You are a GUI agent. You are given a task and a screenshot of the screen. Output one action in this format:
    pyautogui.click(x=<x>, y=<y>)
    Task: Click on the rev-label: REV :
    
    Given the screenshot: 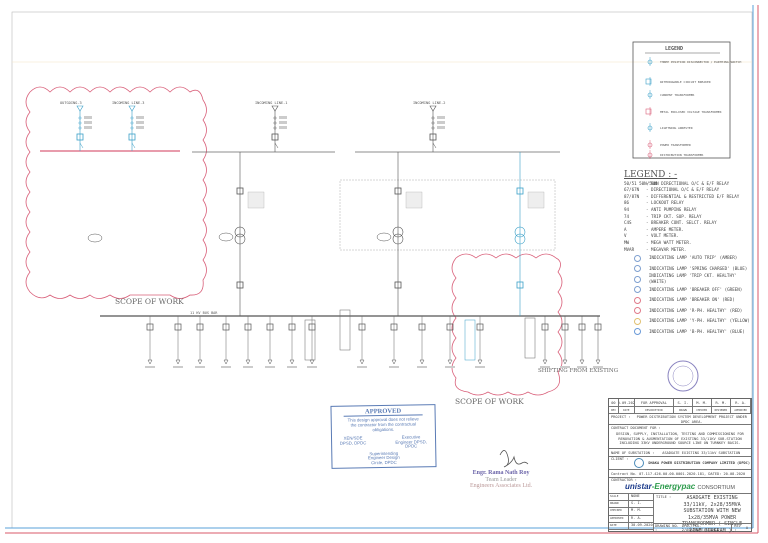 What is the action you would take?
    pyautogui.click(x=738, y=527)
    